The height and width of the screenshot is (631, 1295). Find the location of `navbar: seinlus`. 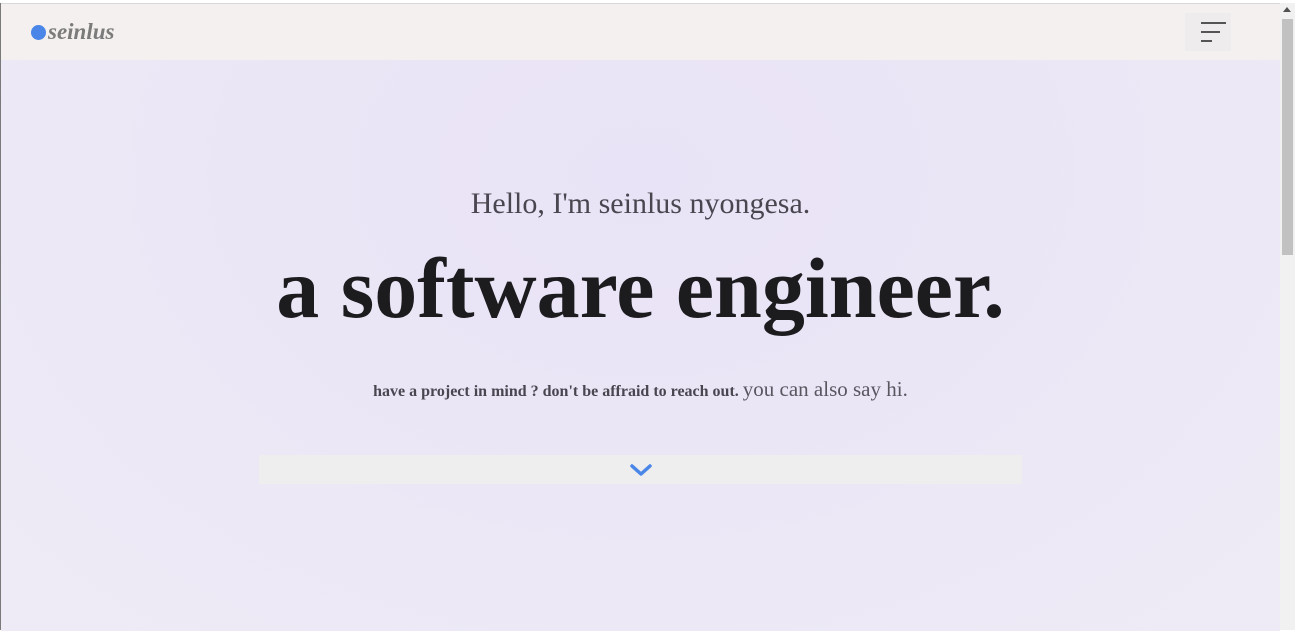

navbar: seinlus is located at coordinates (640, 32).